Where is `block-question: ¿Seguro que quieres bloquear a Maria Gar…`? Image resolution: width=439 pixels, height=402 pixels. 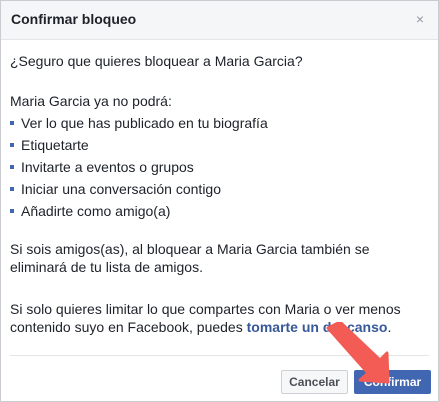 block-question: ¿Seguro que quieres bloquear a Maria Gar… is located at coordinates (156, 61).